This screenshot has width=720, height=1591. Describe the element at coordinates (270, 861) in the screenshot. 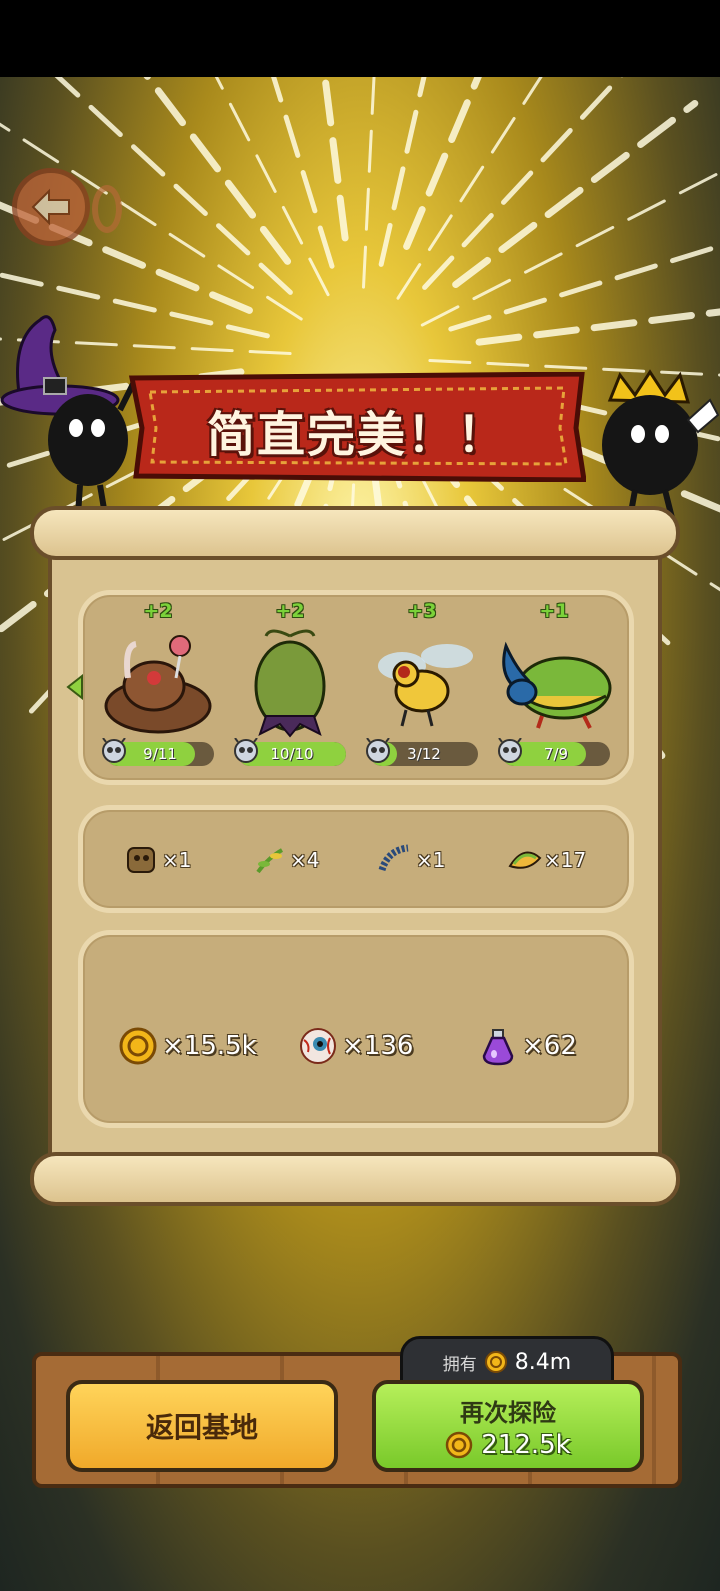

I see `plant-sprout-icon` at that location.